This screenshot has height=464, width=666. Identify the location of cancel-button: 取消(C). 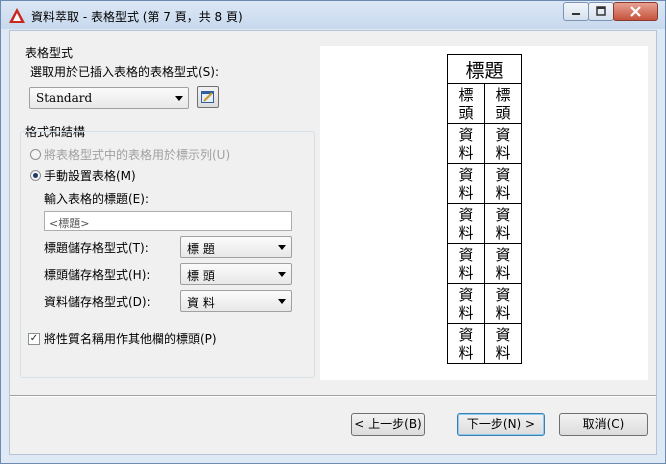
(603, 424).